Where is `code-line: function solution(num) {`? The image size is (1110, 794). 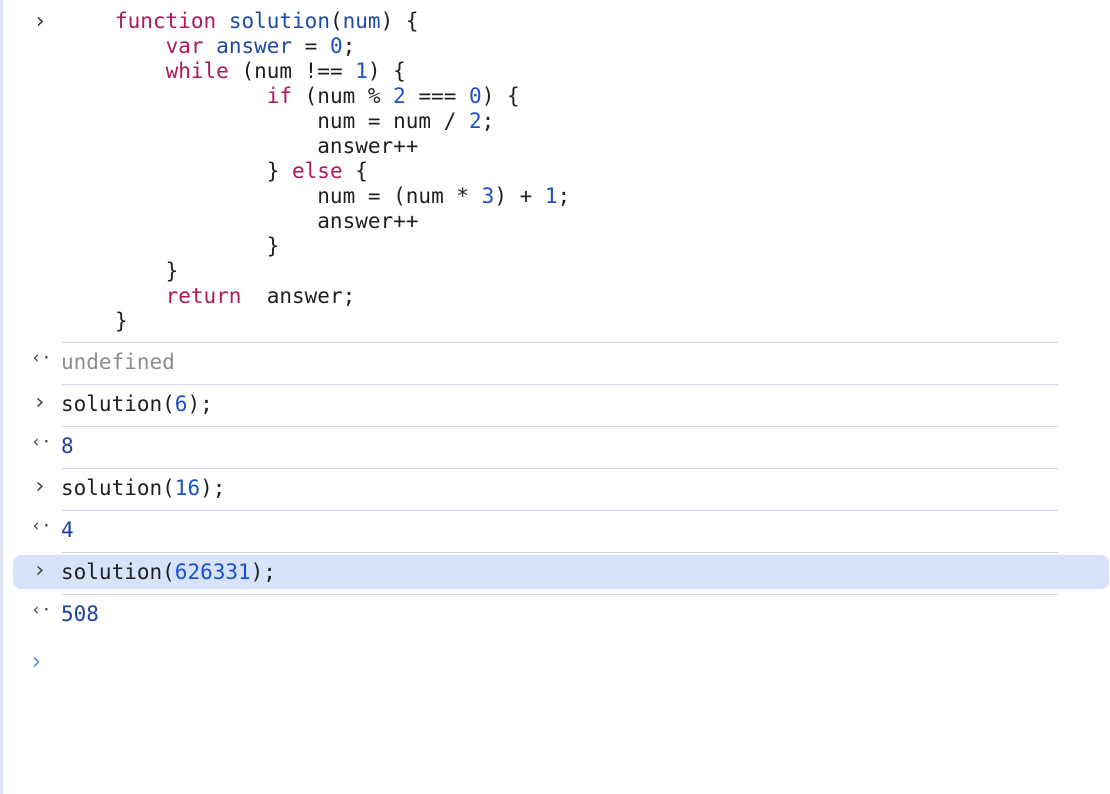 code-line: function solution(num) { is located at coordinates (342, 21).